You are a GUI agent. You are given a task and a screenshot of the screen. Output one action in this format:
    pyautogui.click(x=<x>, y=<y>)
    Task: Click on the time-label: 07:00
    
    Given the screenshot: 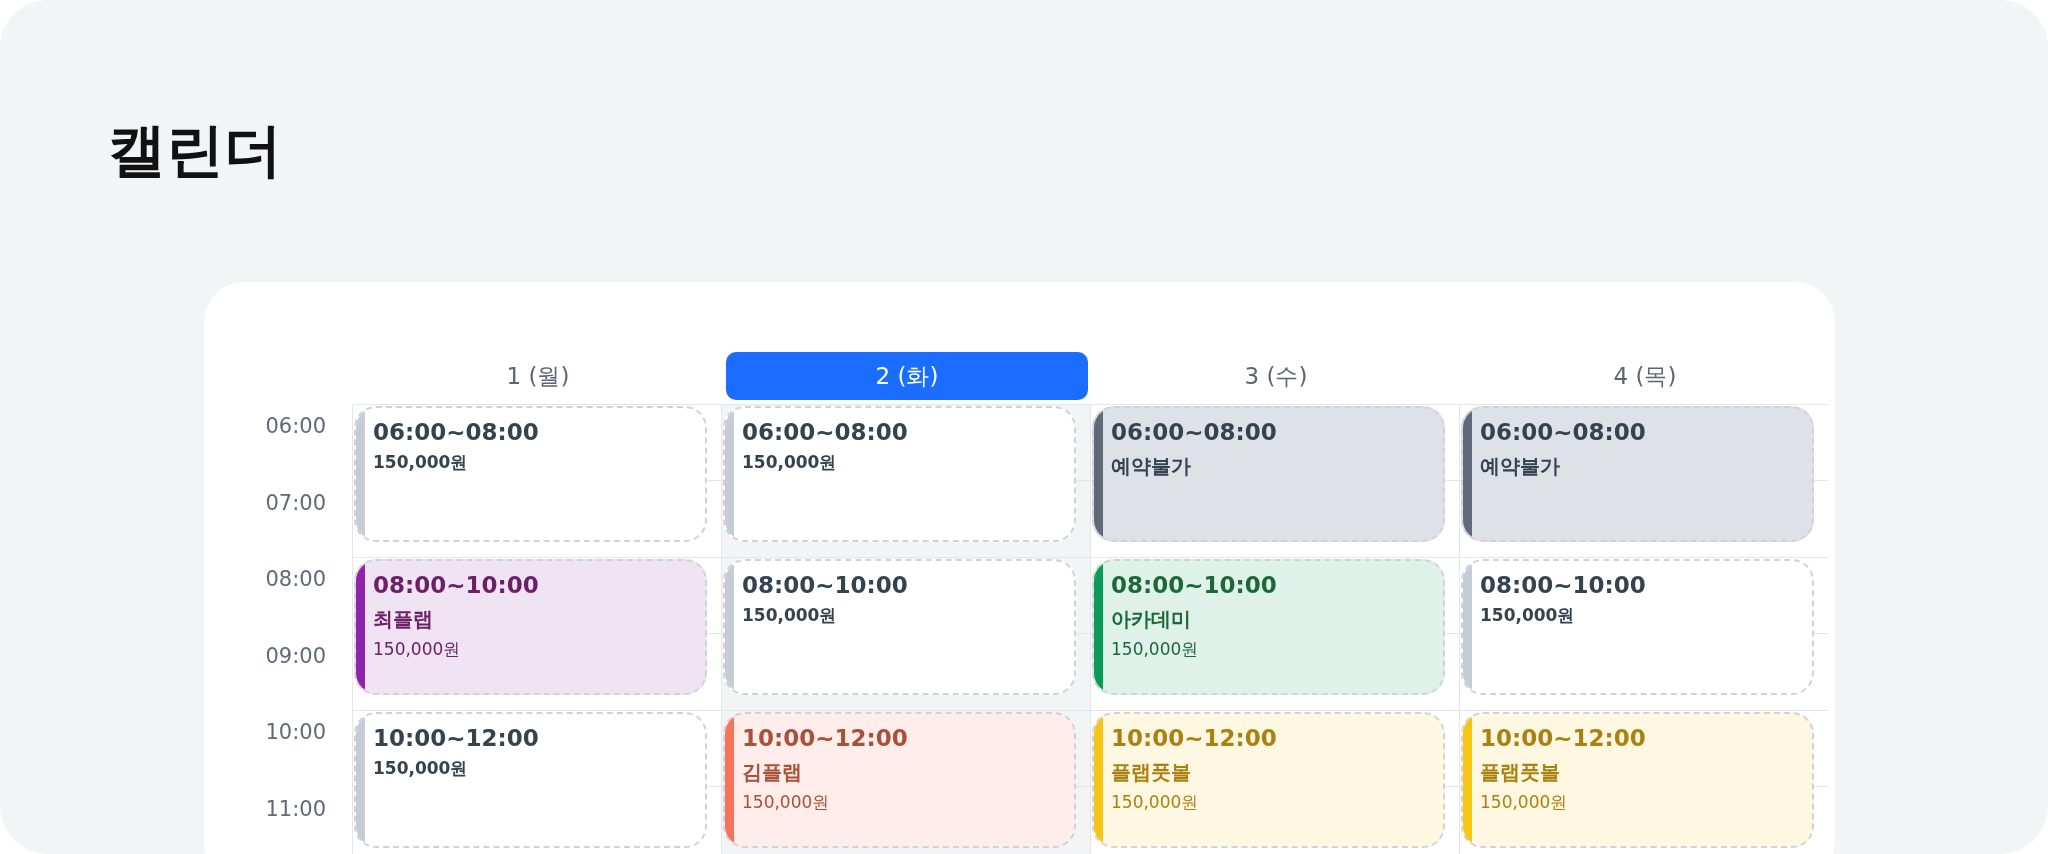 What is the action you would take?
    pyautogui.click(x=295, y=503)
    